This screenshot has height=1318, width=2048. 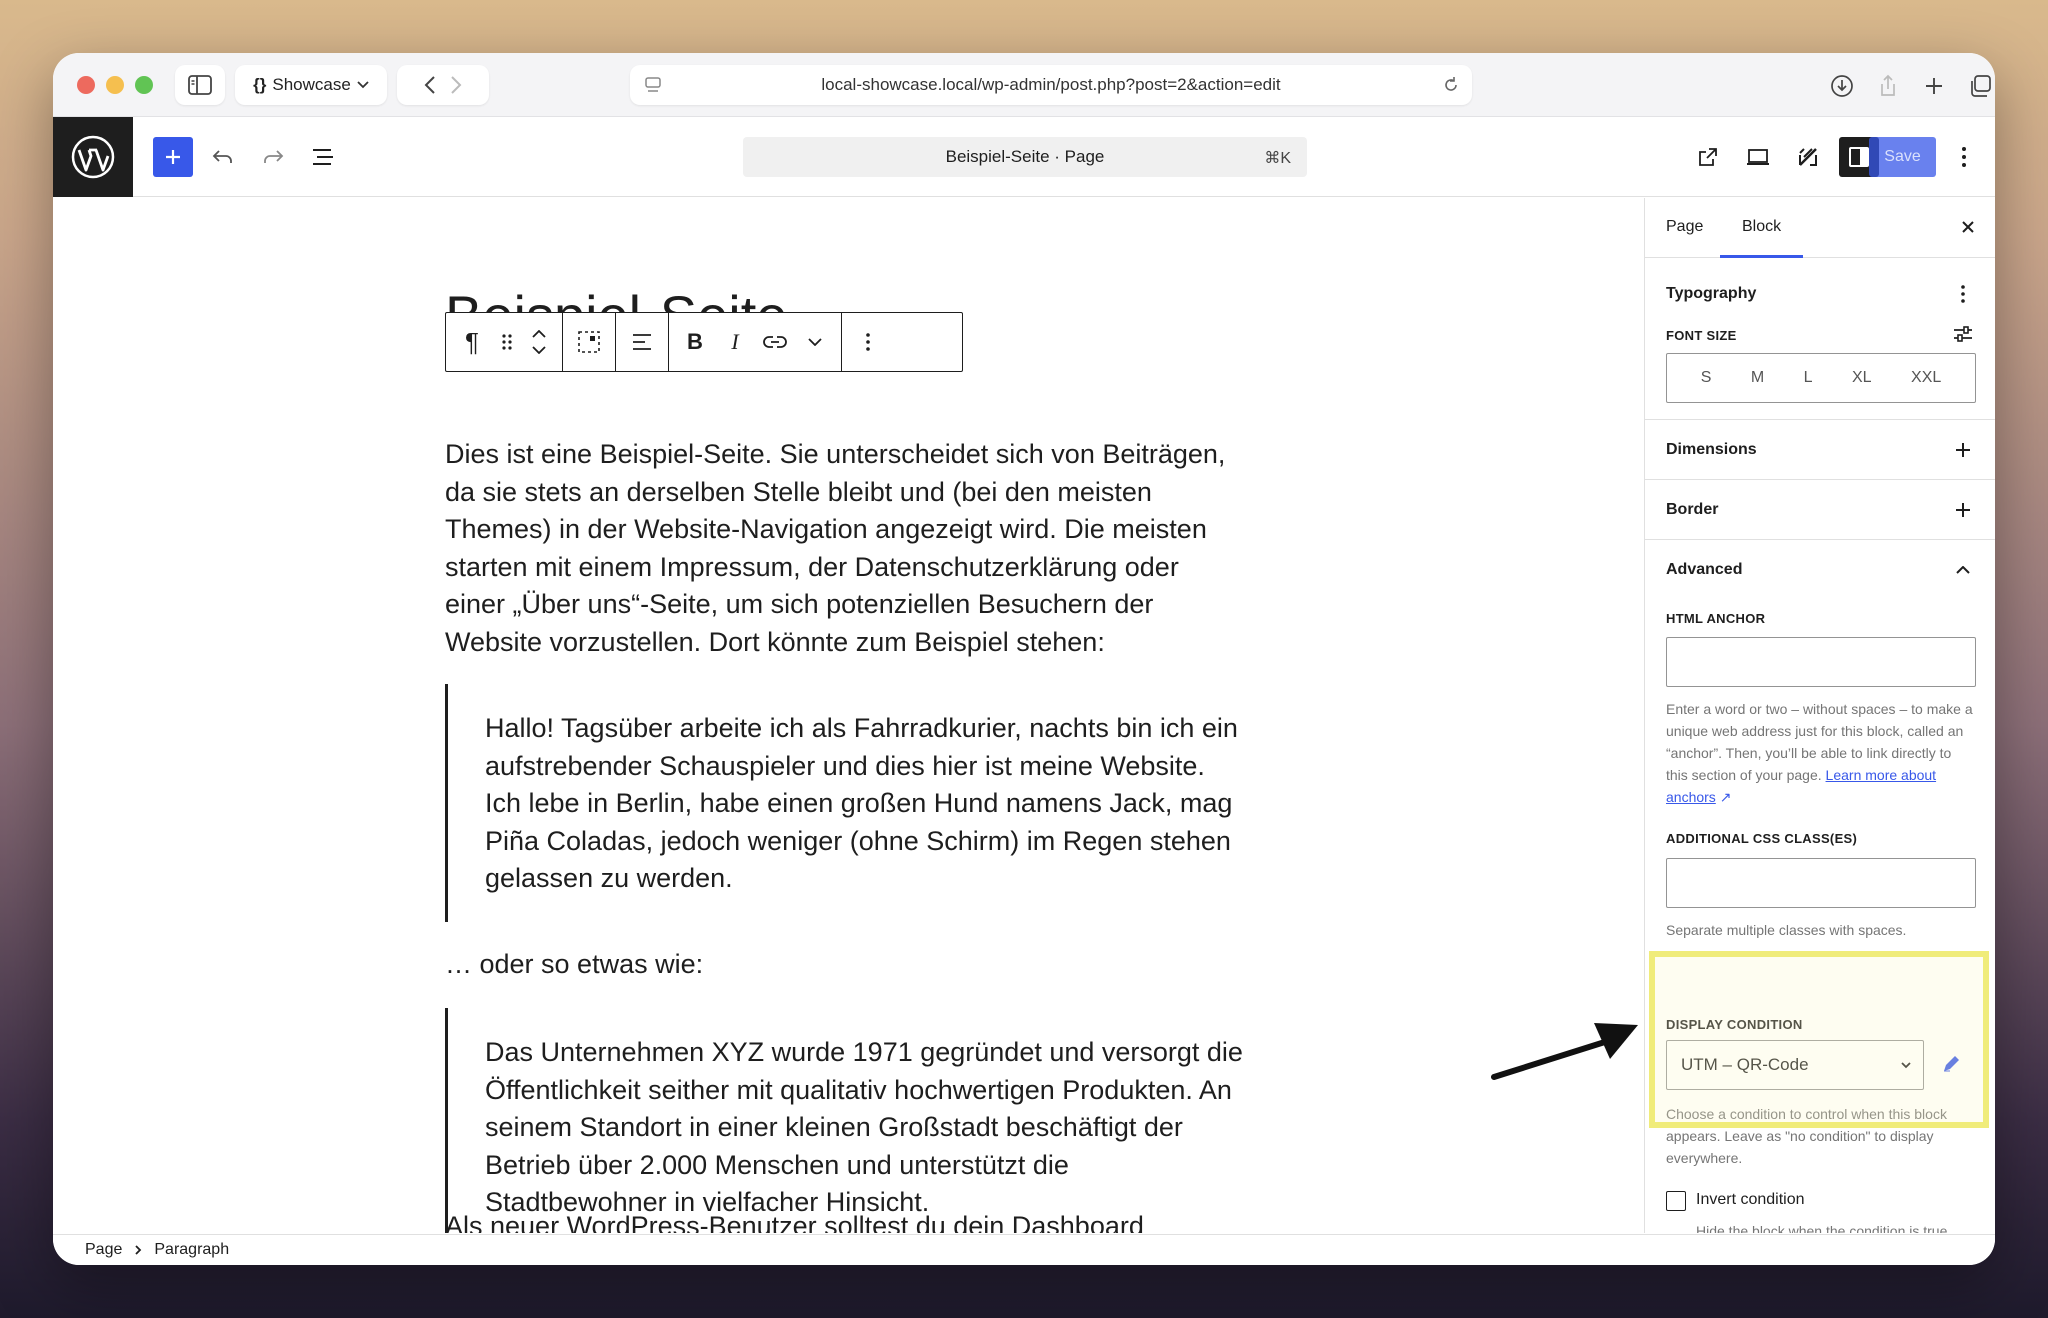 I want to click on minimize-window-button, so click(x=115, y=85).